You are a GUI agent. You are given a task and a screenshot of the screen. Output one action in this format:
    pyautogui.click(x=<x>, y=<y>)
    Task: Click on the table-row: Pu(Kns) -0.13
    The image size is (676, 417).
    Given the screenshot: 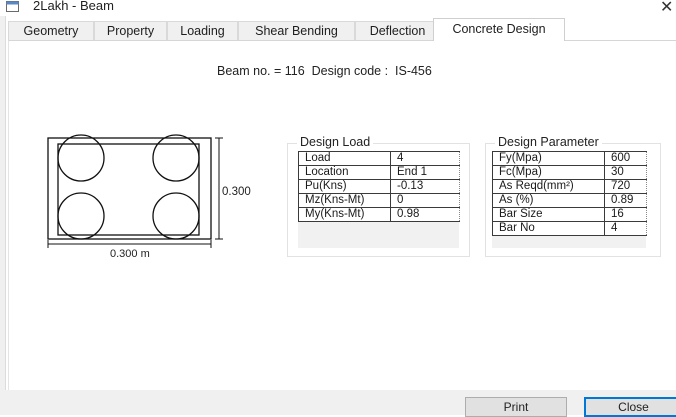 What is the action you would take?
    pyautogui.click(x=379, y=186)
    